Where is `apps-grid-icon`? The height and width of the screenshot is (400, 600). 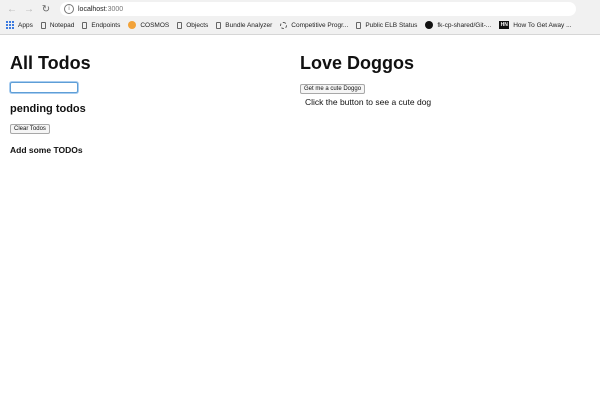
apps-grid-icon is located at coordinates (10, 25).